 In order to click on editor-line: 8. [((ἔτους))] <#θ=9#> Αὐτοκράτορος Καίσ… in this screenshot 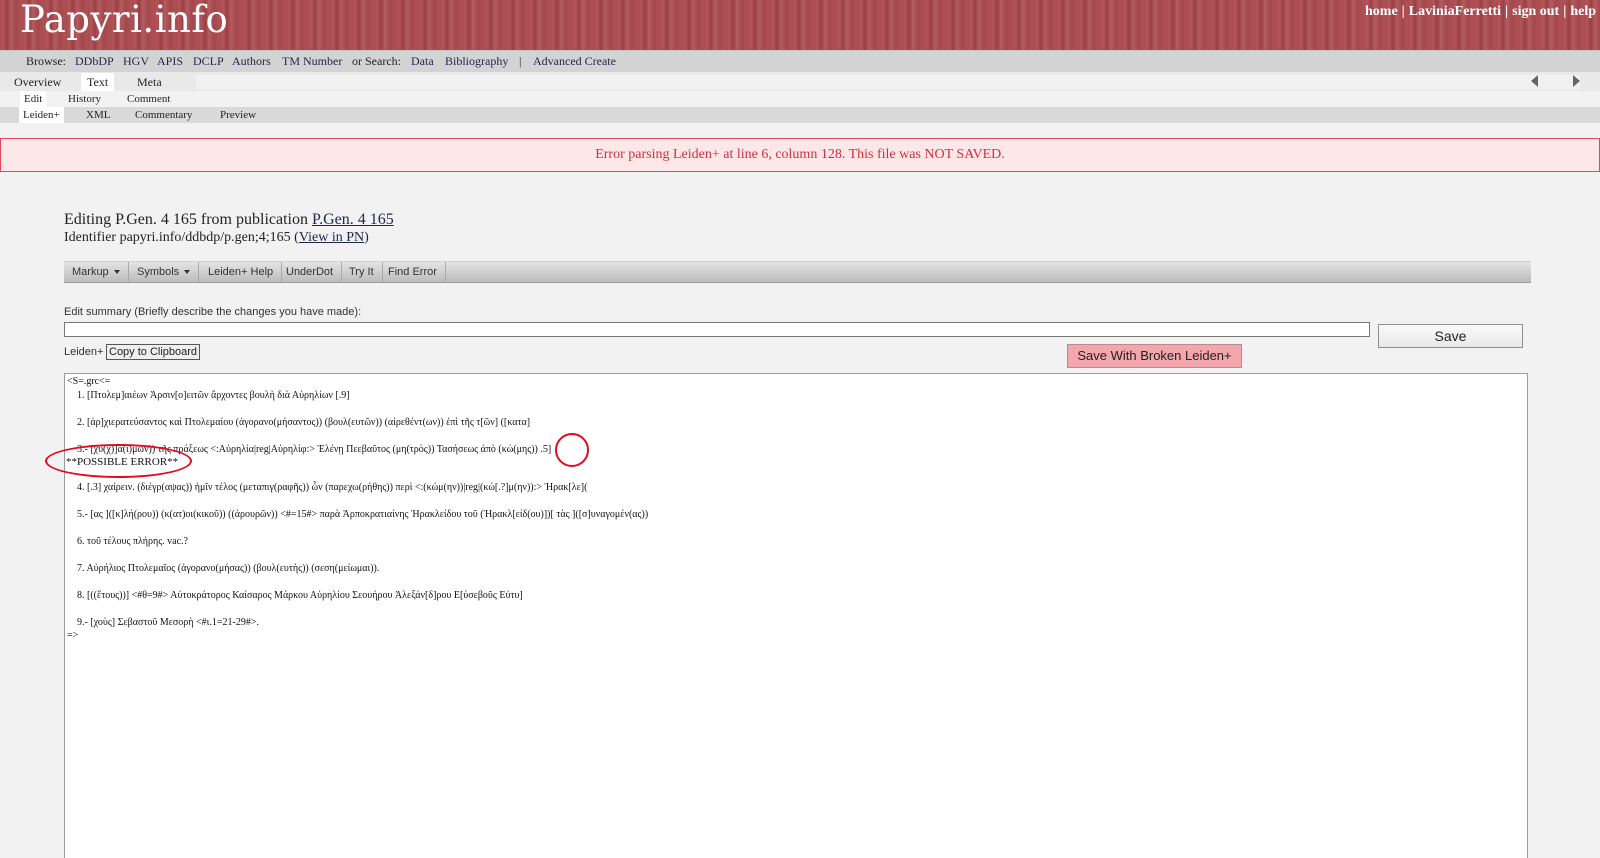, I will do `click(300, 595)`.